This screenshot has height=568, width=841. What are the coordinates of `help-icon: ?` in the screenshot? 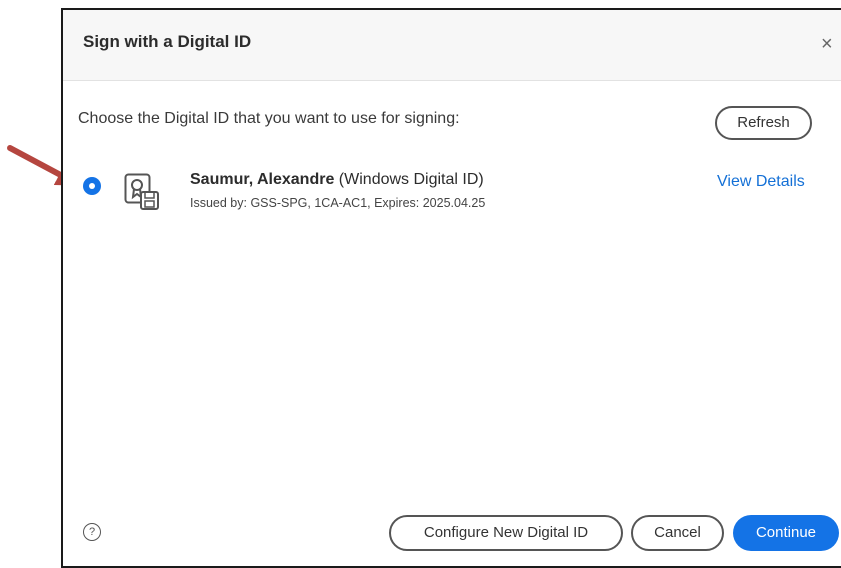 It's located at (92, 532).